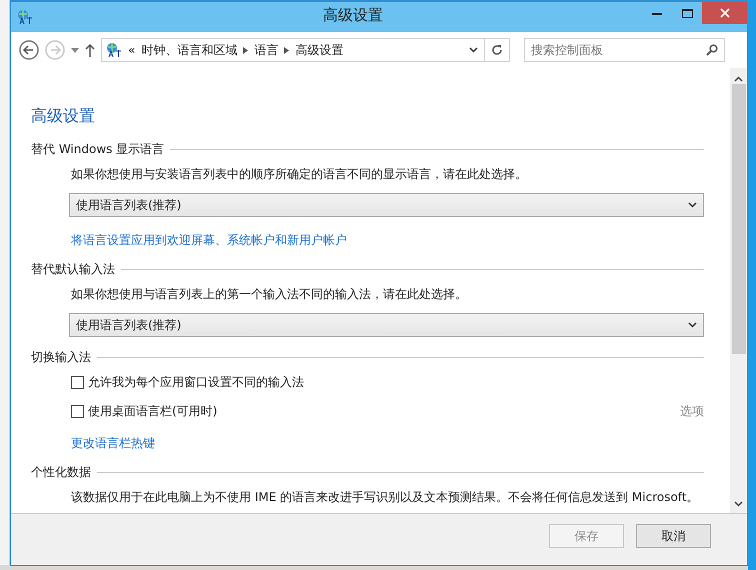 The height and width of the screenshot is (570, 756). What do you see at coordinates (738, 79) in the screenshot?
I see `scroll-up-icon` at bounding box center [738, 79].